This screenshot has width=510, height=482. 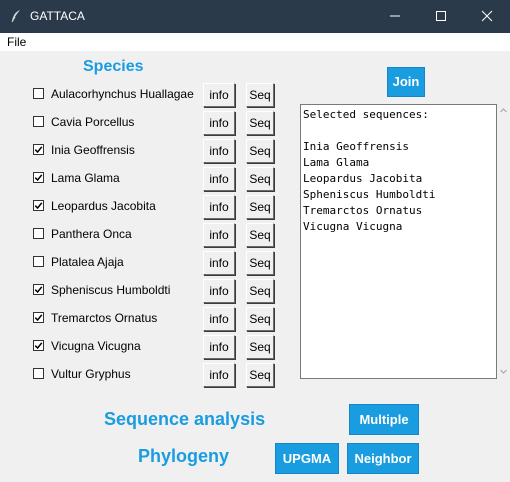 I want to click on multiple-button: Multiple, so click(x=384, y=419).